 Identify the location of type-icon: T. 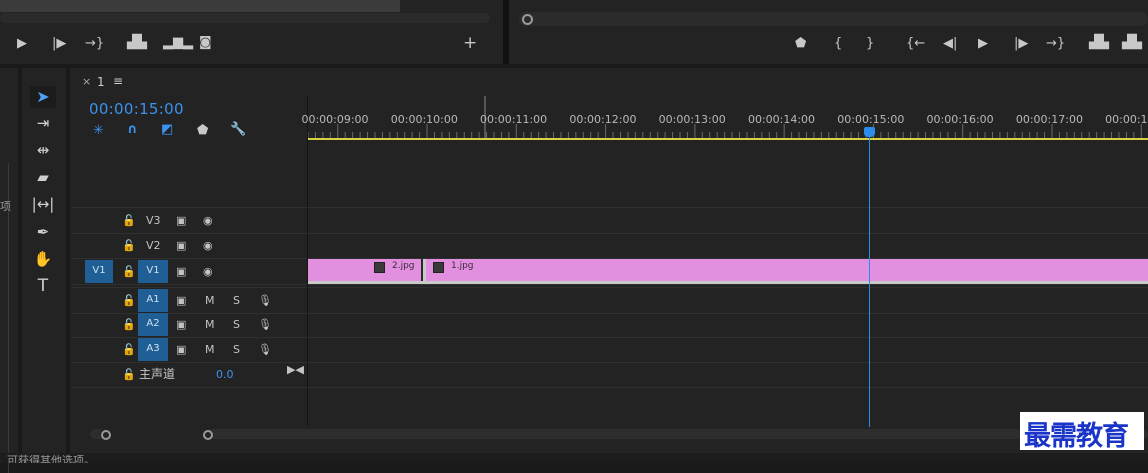
(43, 286).